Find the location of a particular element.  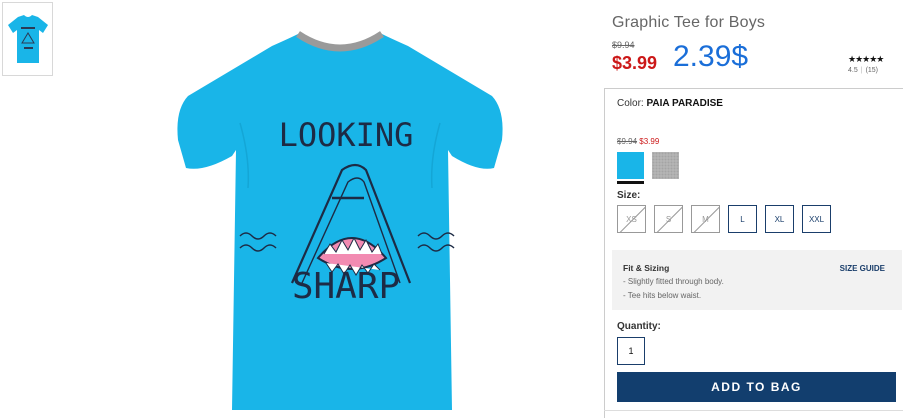

rating: ★★★★★ 4.5 | (15) is located at coordinates (873, 64).